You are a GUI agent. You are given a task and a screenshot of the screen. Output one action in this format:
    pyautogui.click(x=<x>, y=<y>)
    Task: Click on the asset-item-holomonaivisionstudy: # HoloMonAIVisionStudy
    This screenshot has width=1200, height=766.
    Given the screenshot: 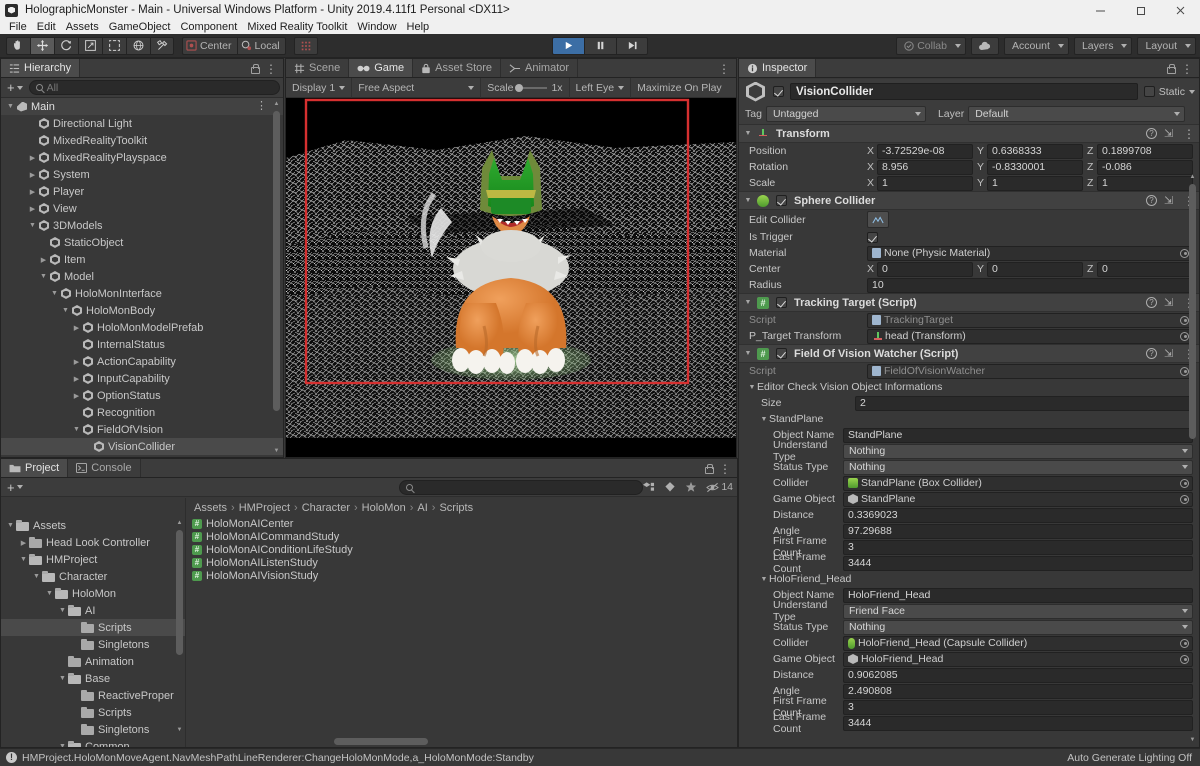 What is the action you would take?
    pyautogui.click(x=461, y=575)
    